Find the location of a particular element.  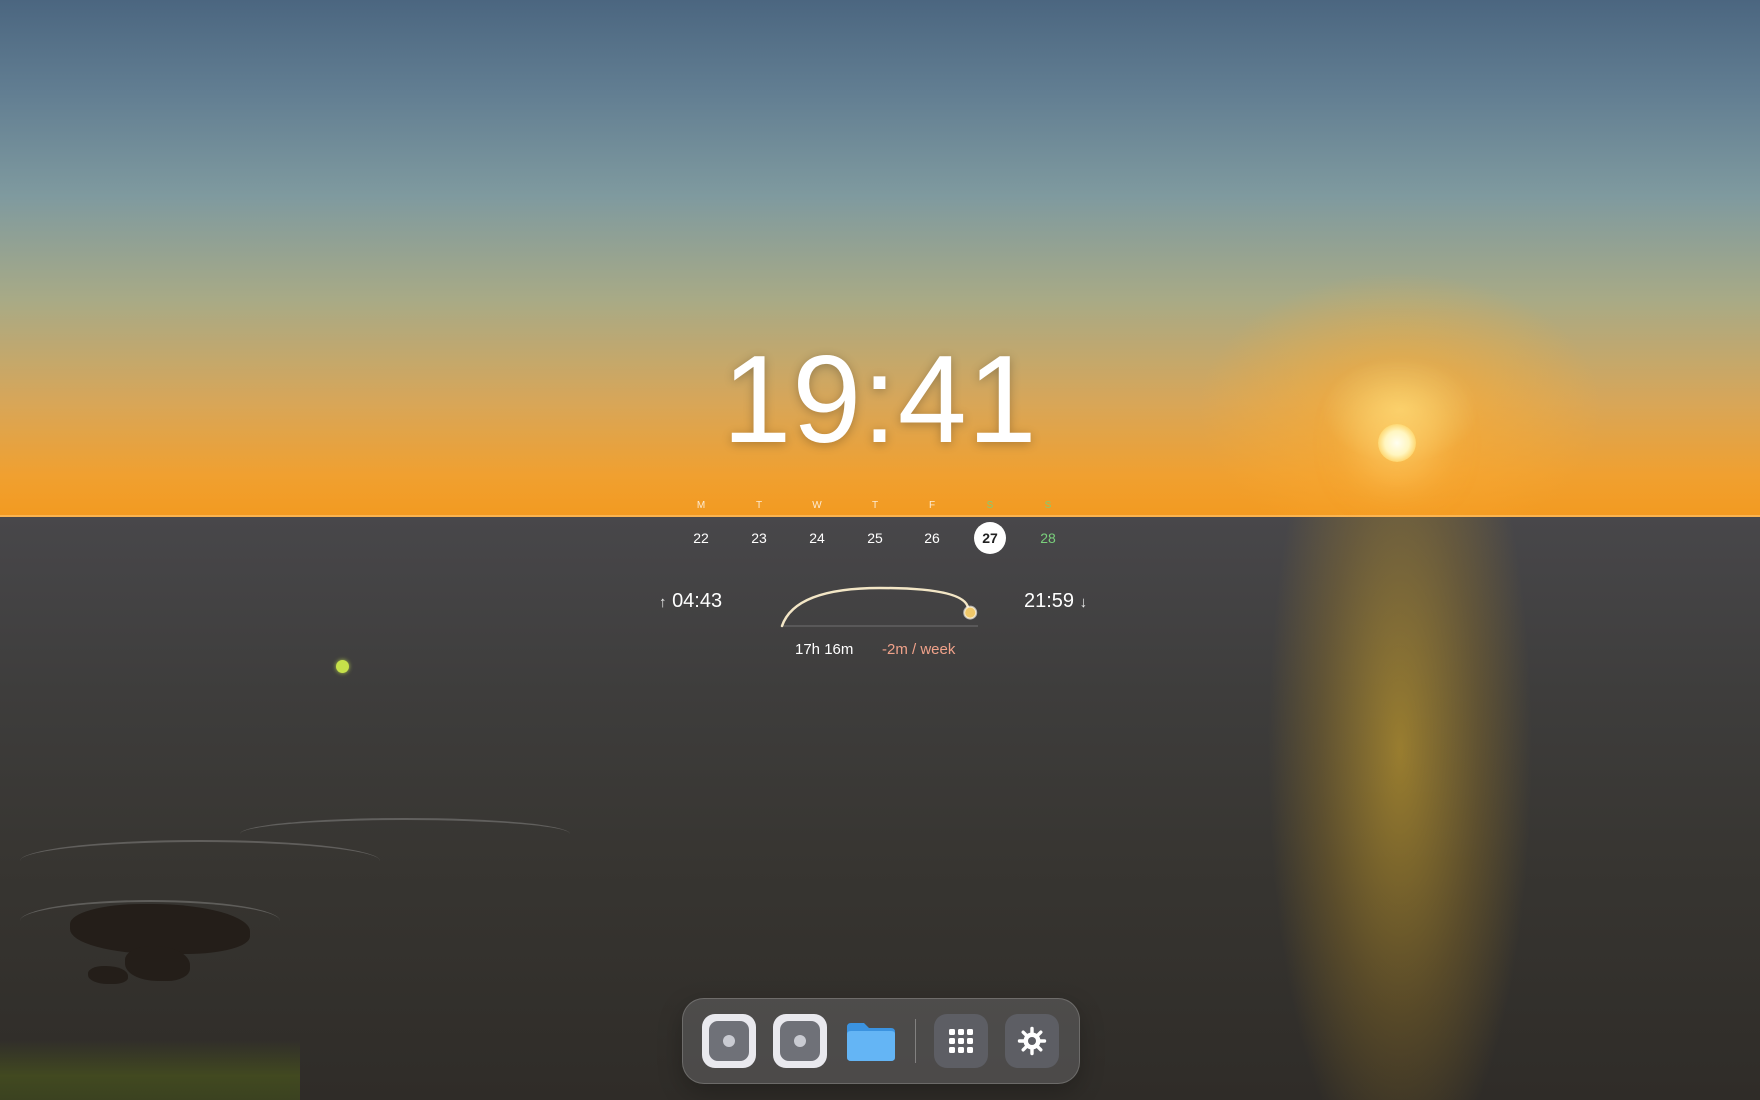

dock-separator is located at coordinates (915, 1041).